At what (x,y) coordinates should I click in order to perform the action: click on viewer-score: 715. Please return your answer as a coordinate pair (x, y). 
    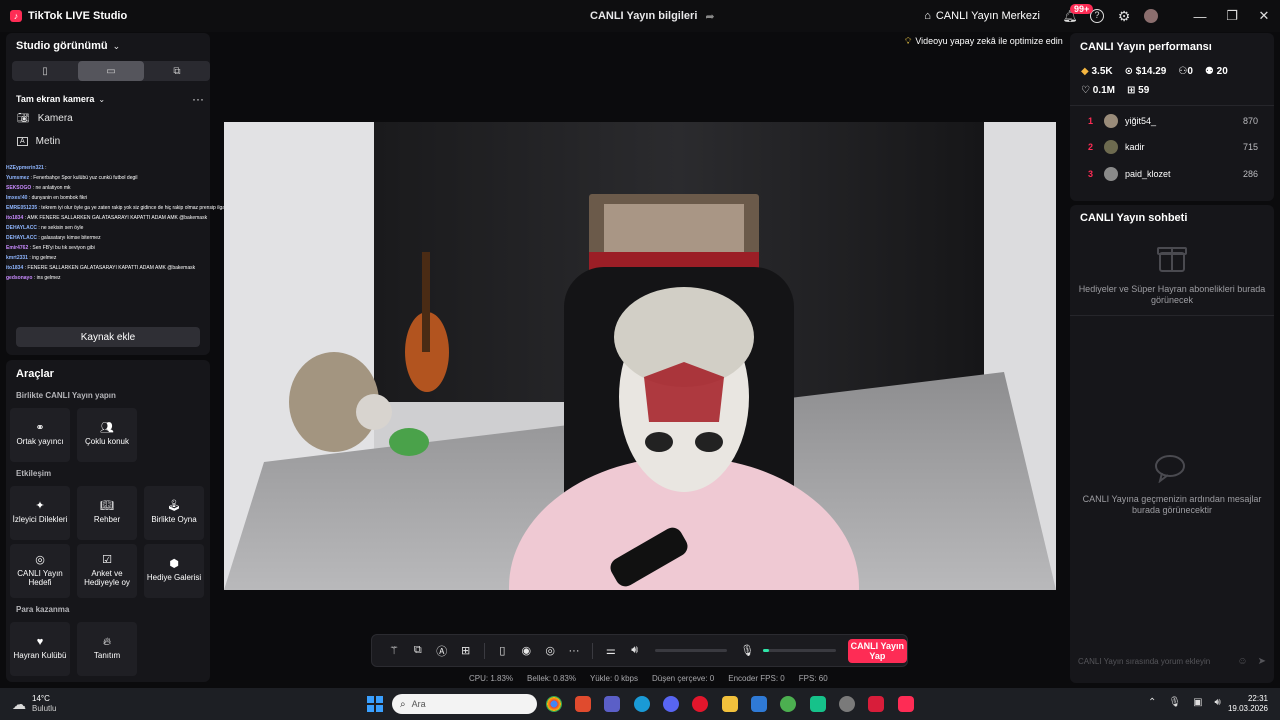
    Looking at the image, I should click on (1250, 147).